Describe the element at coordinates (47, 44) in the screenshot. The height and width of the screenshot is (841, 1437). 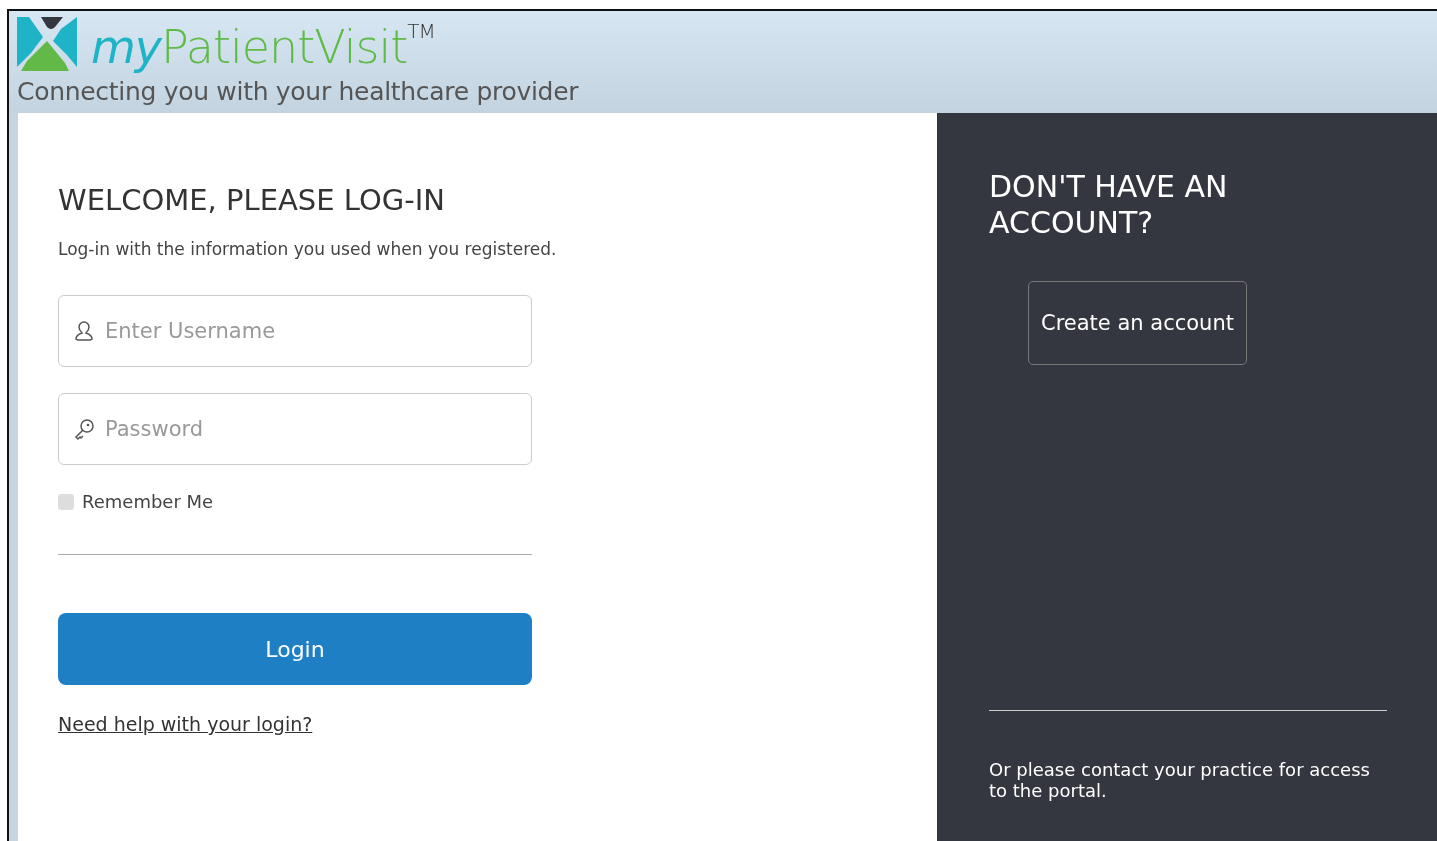
I see `logo-icon` at that location.